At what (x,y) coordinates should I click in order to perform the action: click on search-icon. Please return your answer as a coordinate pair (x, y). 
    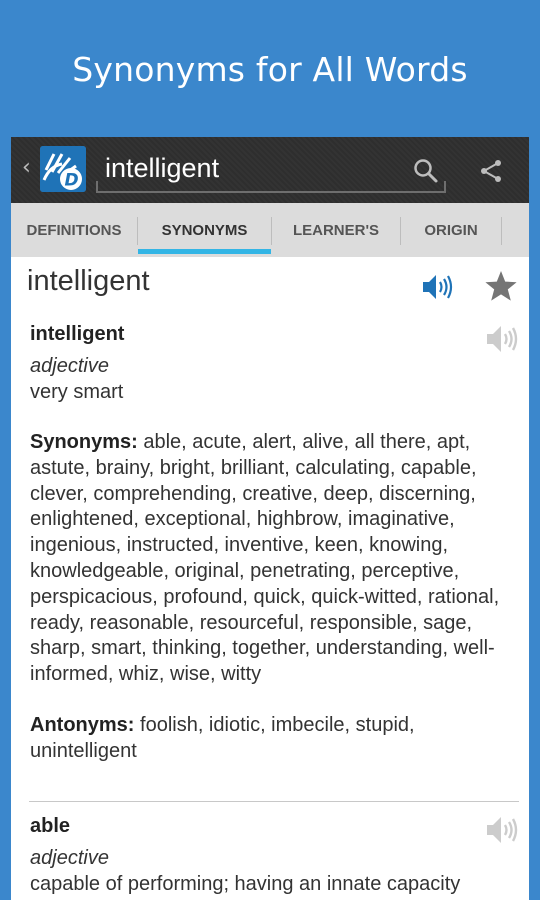
    Looking at the image, I should click on (426, 173).